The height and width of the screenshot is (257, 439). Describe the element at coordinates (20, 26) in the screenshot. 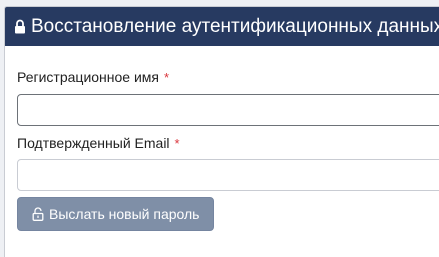

I see `lock-icon` at that location.